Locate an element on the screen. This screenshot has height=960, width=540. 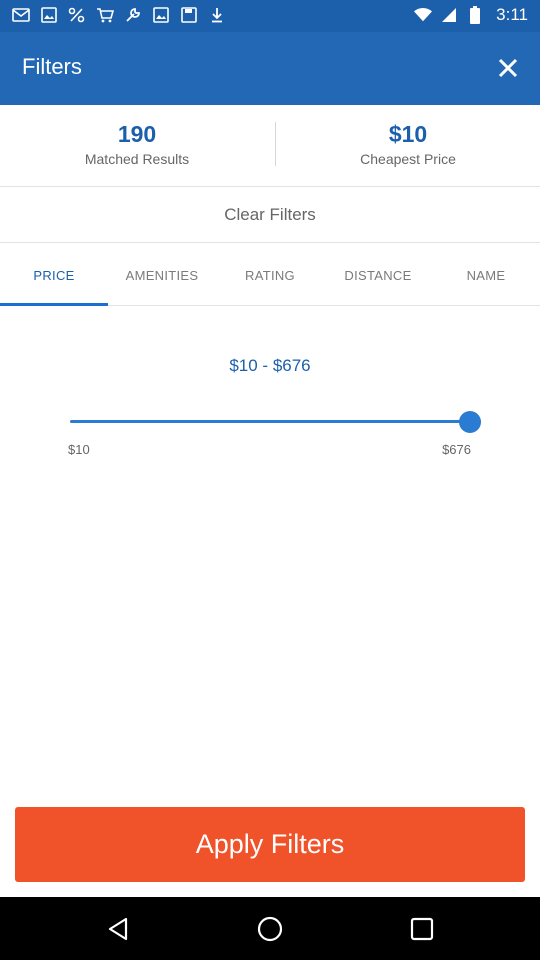
wifi-icon is located at coordinates (423, 15).